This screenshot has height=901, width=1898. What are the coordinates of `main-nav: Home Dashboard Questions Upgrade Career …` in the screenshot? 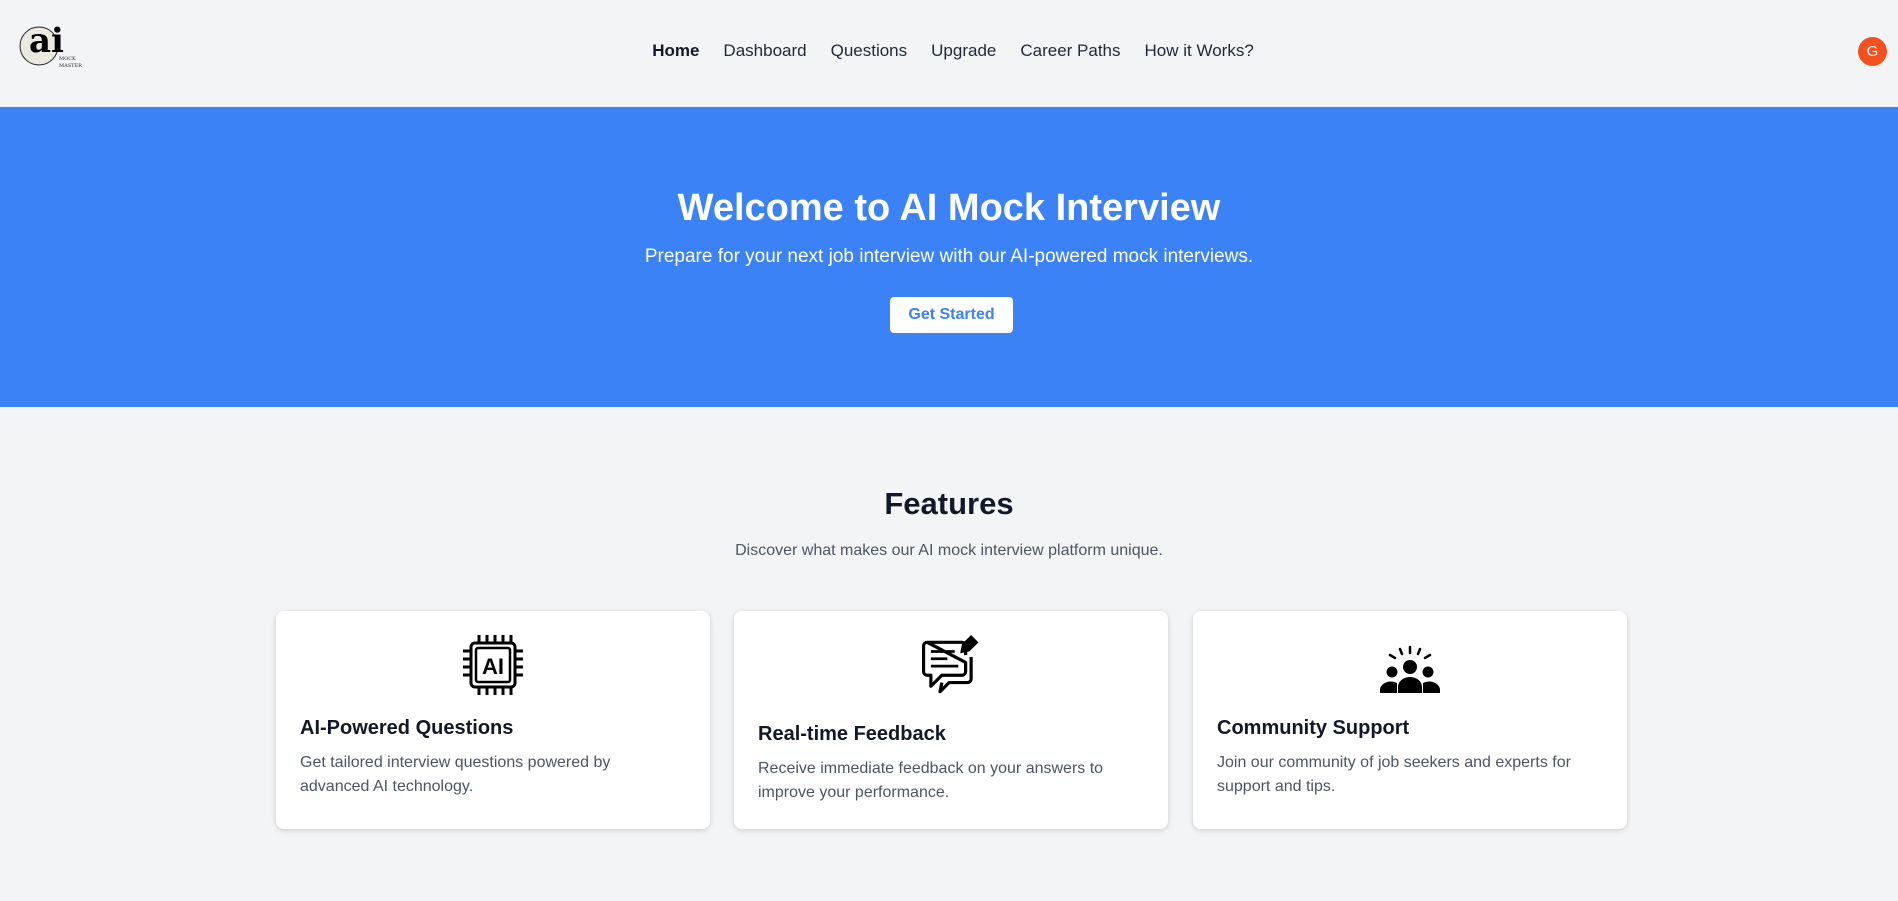 It's located at (949, 51).